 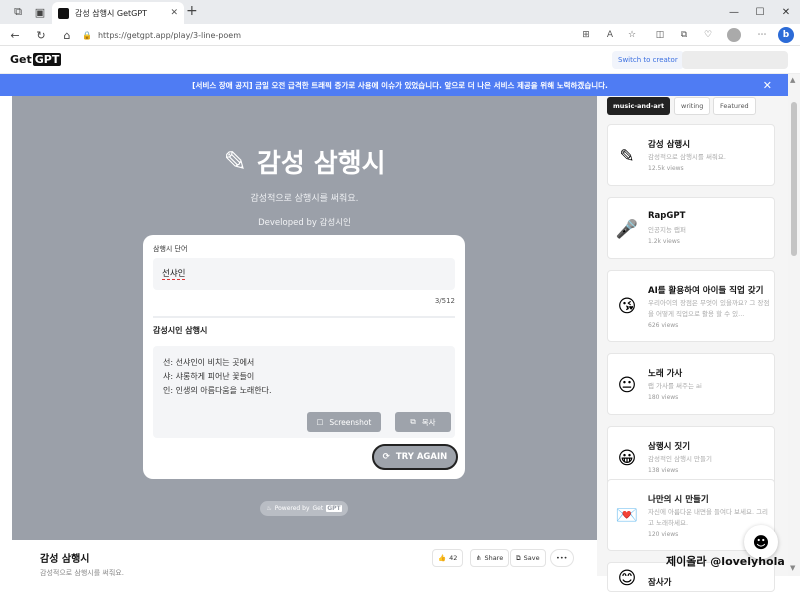 I want to click on extensions-icon: ♡, so click(x=708, y=35).